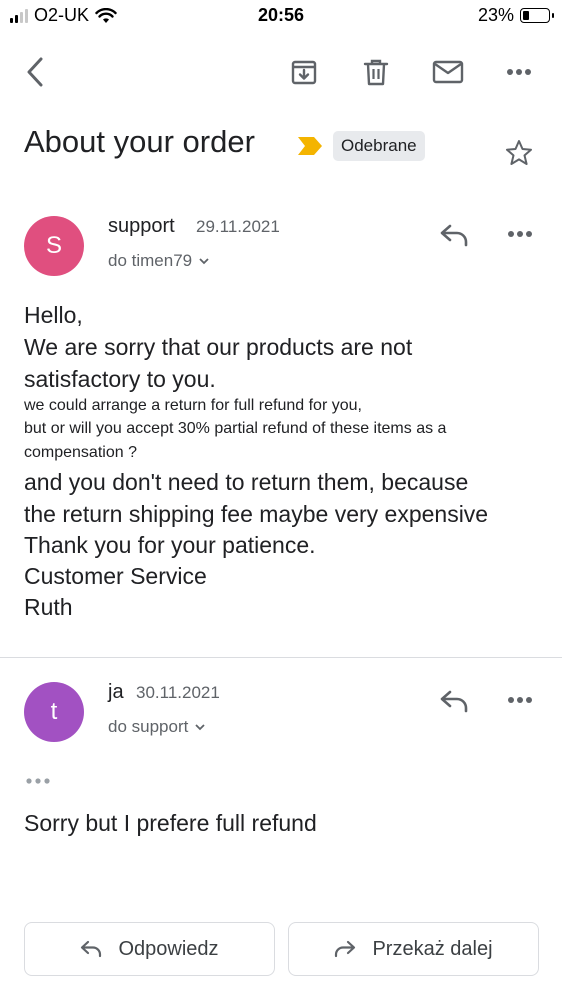  I want to click on sender-name: ja, so click(116, 692).